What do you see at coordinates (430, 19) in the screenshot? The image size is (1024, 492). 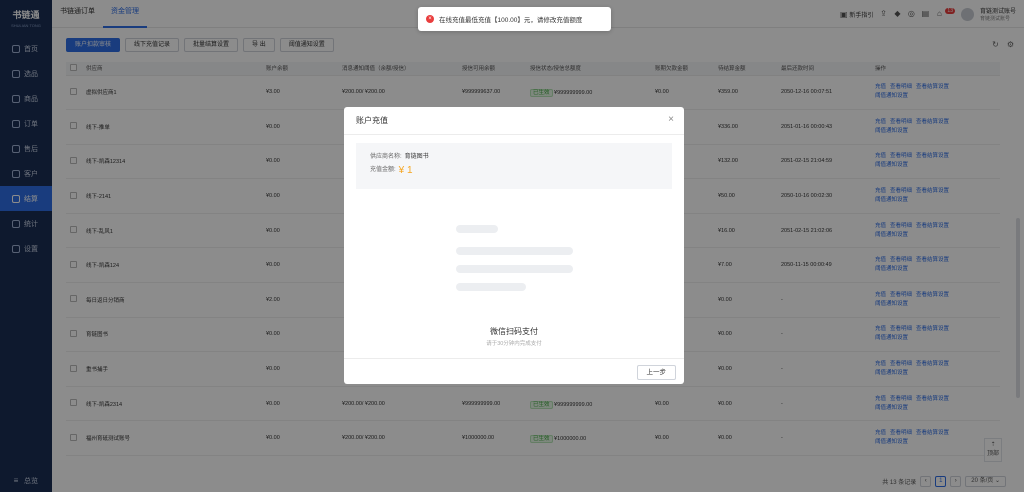 I see `error-icon: ×` at bounding box center [430, 19].